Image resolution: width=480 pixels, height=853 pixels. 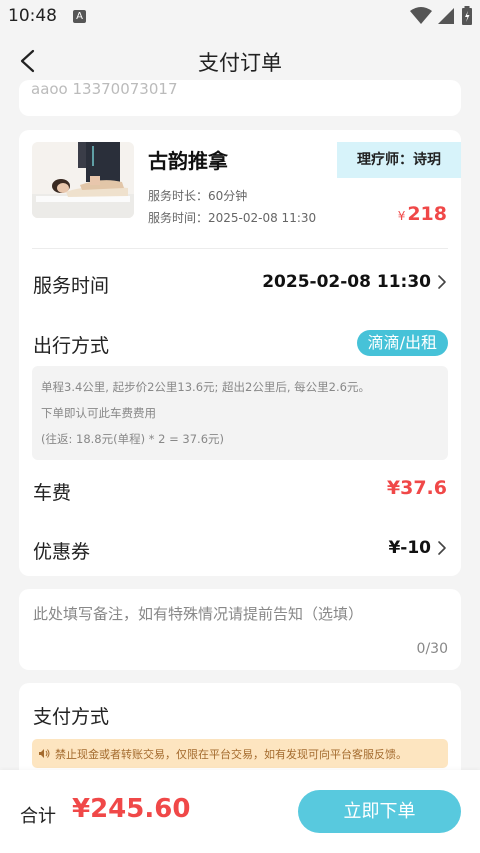 What do you see at coordinates (232, 218) in the screenshot?
I see `service-time-text: 服务时间：2025-02-08 11:30` at bounding box center [232, 218].